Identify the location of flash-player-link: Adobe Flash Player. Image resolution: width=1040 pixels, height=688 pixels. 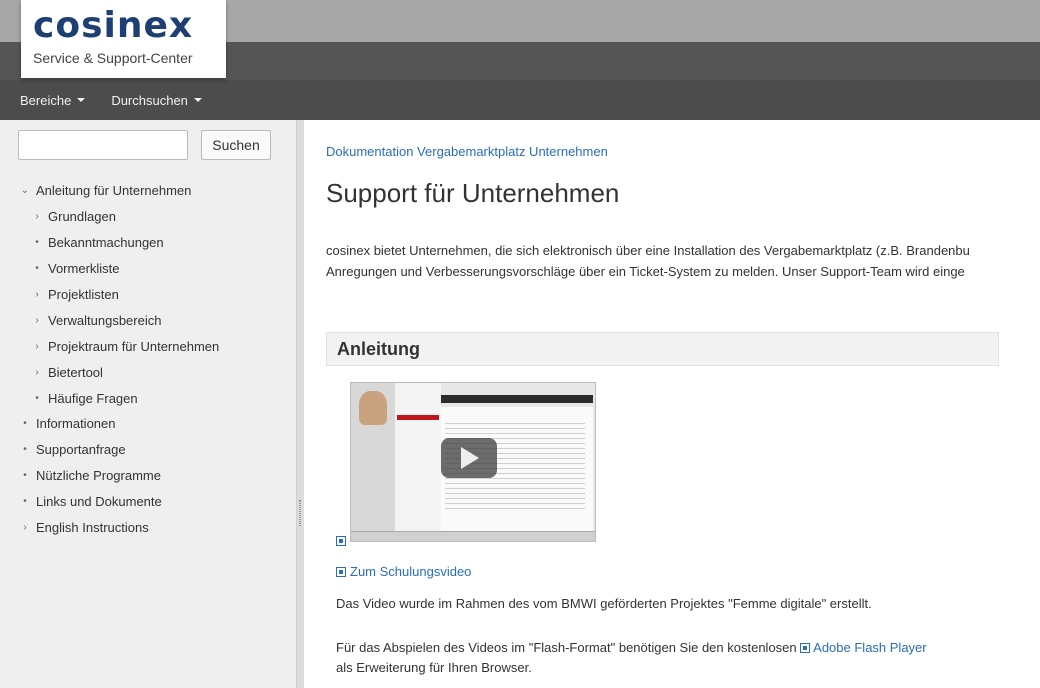
(863, 647).